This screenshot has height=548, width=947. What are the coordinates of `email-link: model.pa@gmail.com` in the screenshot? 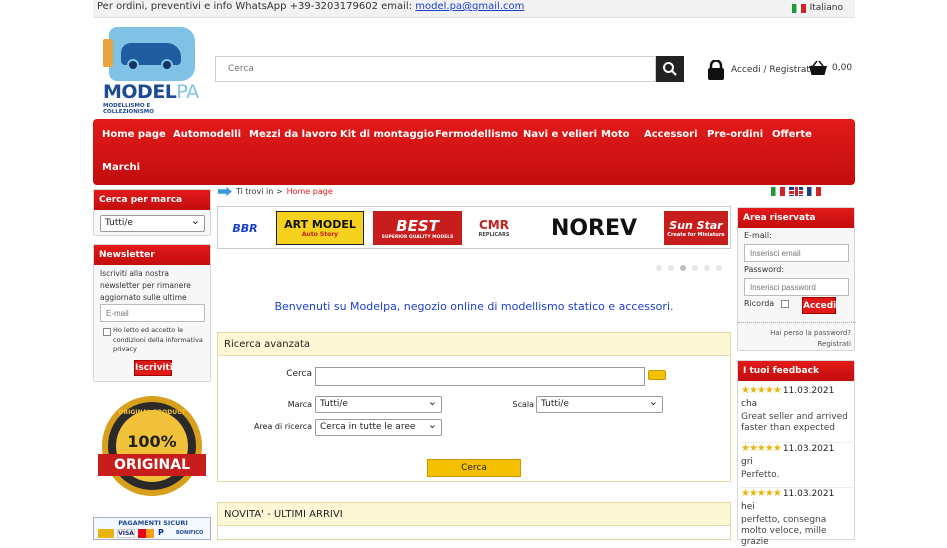 It's located at (469, 6).